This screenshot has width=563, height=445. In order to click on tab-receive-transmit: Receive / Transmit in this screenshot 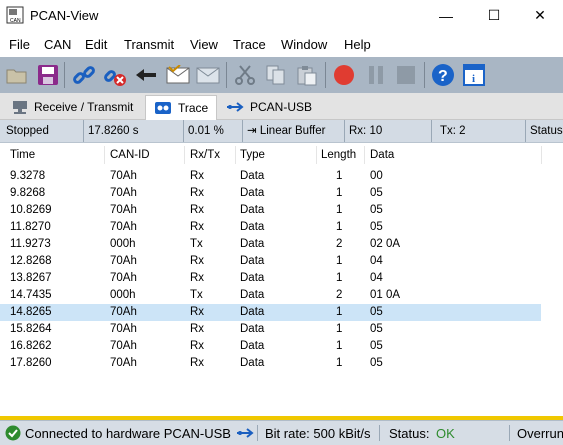, I will do `click(72, 107)`.